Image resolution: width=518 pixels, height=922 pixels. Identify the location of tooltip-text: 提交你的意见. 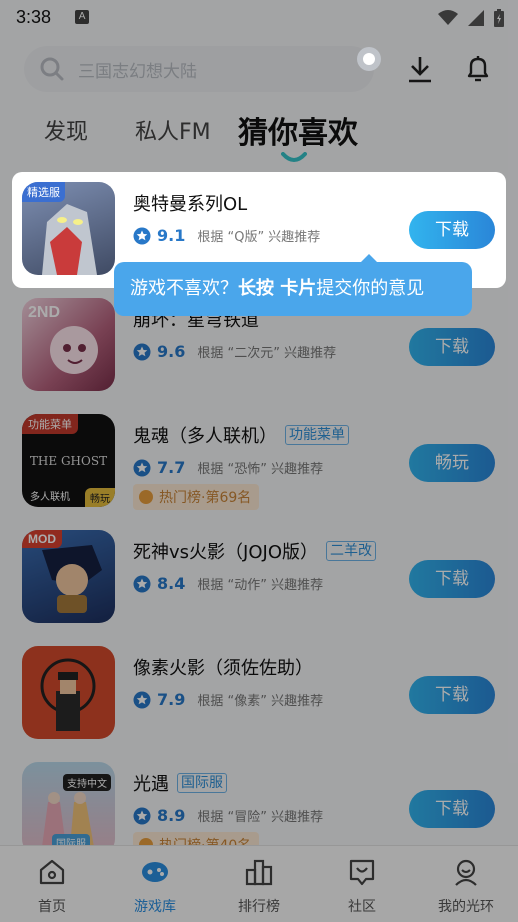
(370, 288).